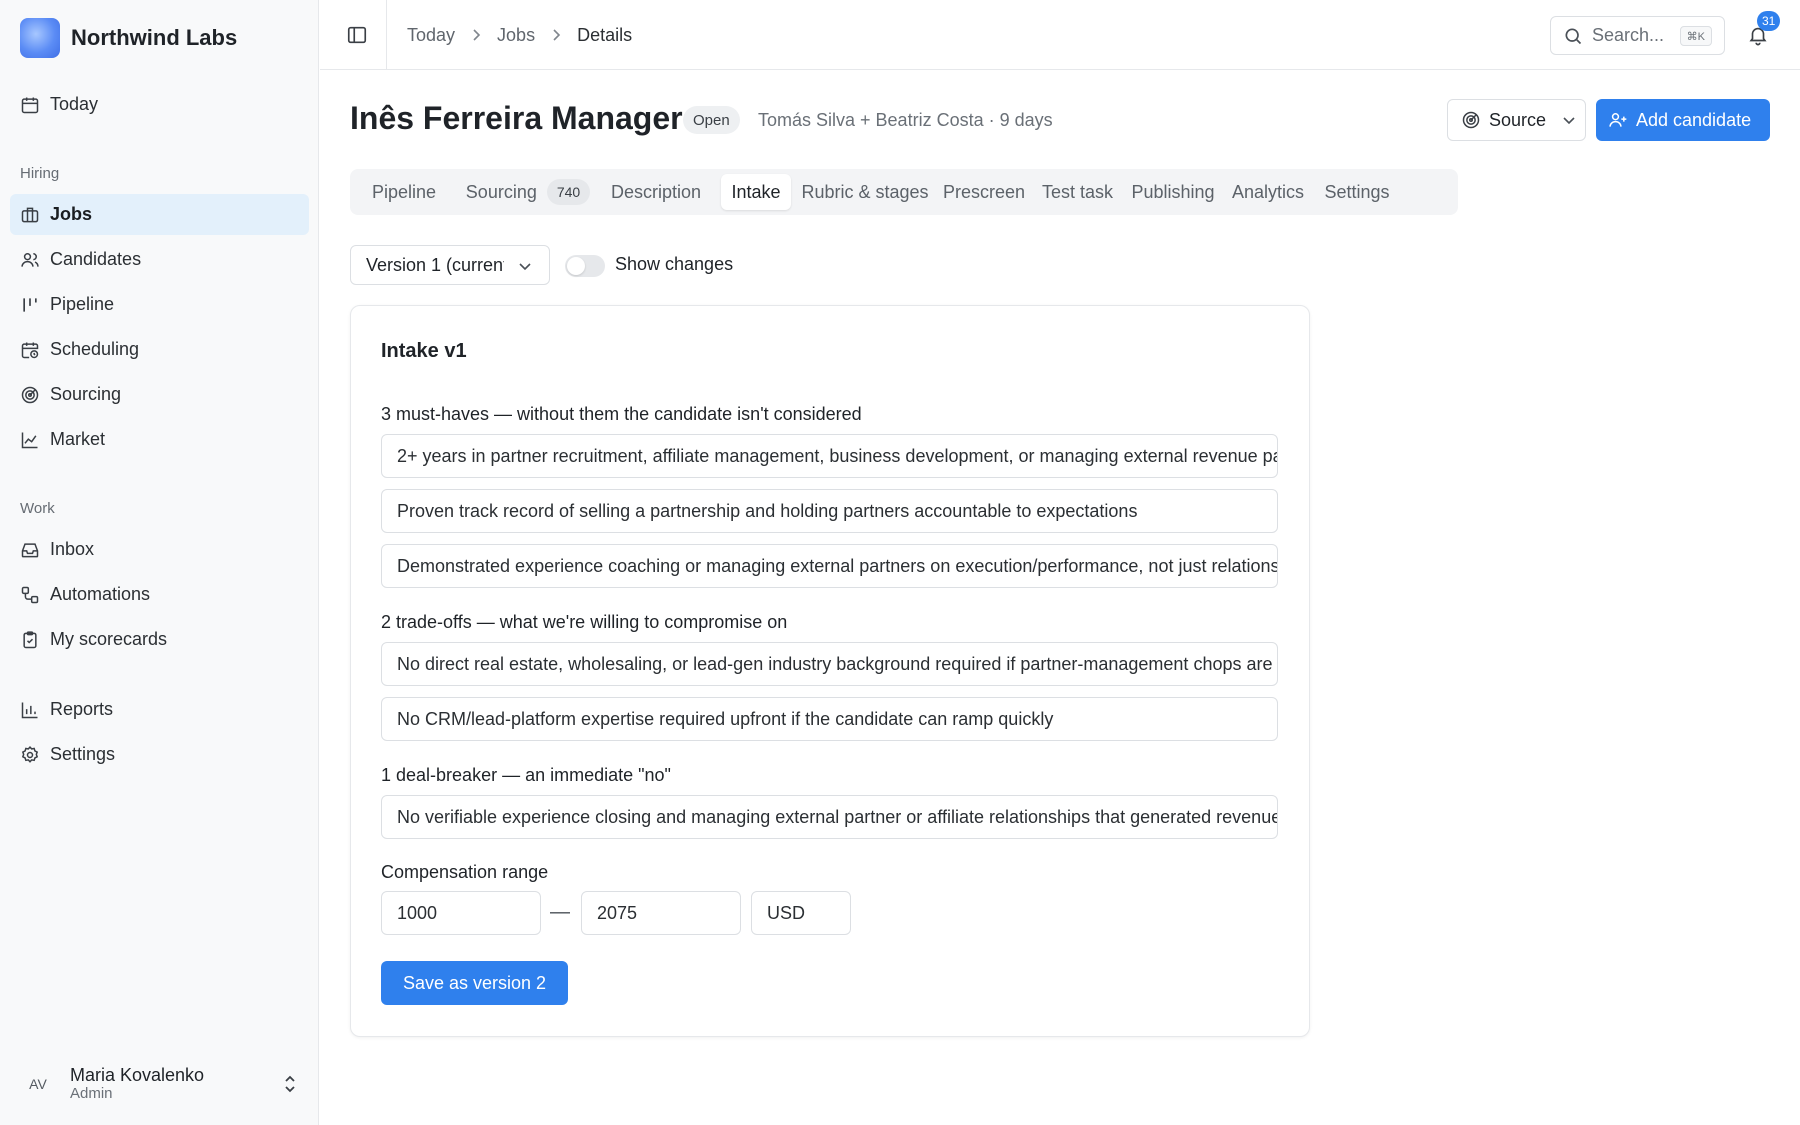 This screenshot has height=1125, width=1800. What do you see at coordinates (1268, 192) in the screenshot?
I see `tab-analytics: Analytics` at bounding box center [1268, 192].